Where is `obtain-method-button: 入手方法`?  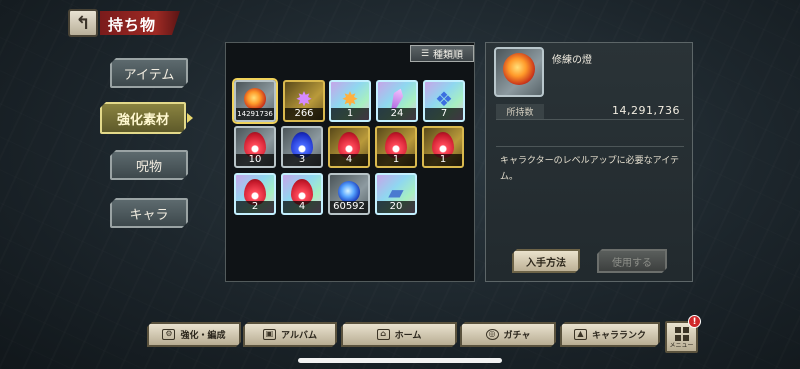 obtain-method-button: 入手方法 is located at coordinates (546, 261).